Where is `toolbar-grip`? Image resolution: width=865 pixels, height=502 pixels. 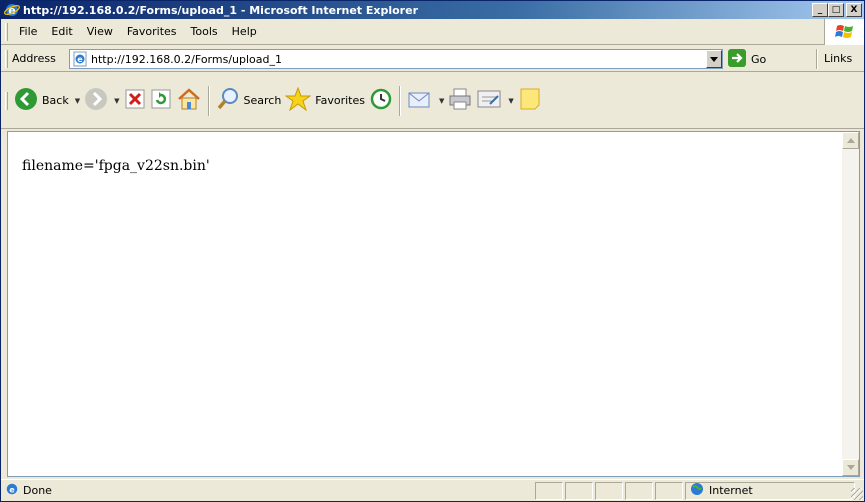
toolbar-grip is located at coordinates (6, 31).